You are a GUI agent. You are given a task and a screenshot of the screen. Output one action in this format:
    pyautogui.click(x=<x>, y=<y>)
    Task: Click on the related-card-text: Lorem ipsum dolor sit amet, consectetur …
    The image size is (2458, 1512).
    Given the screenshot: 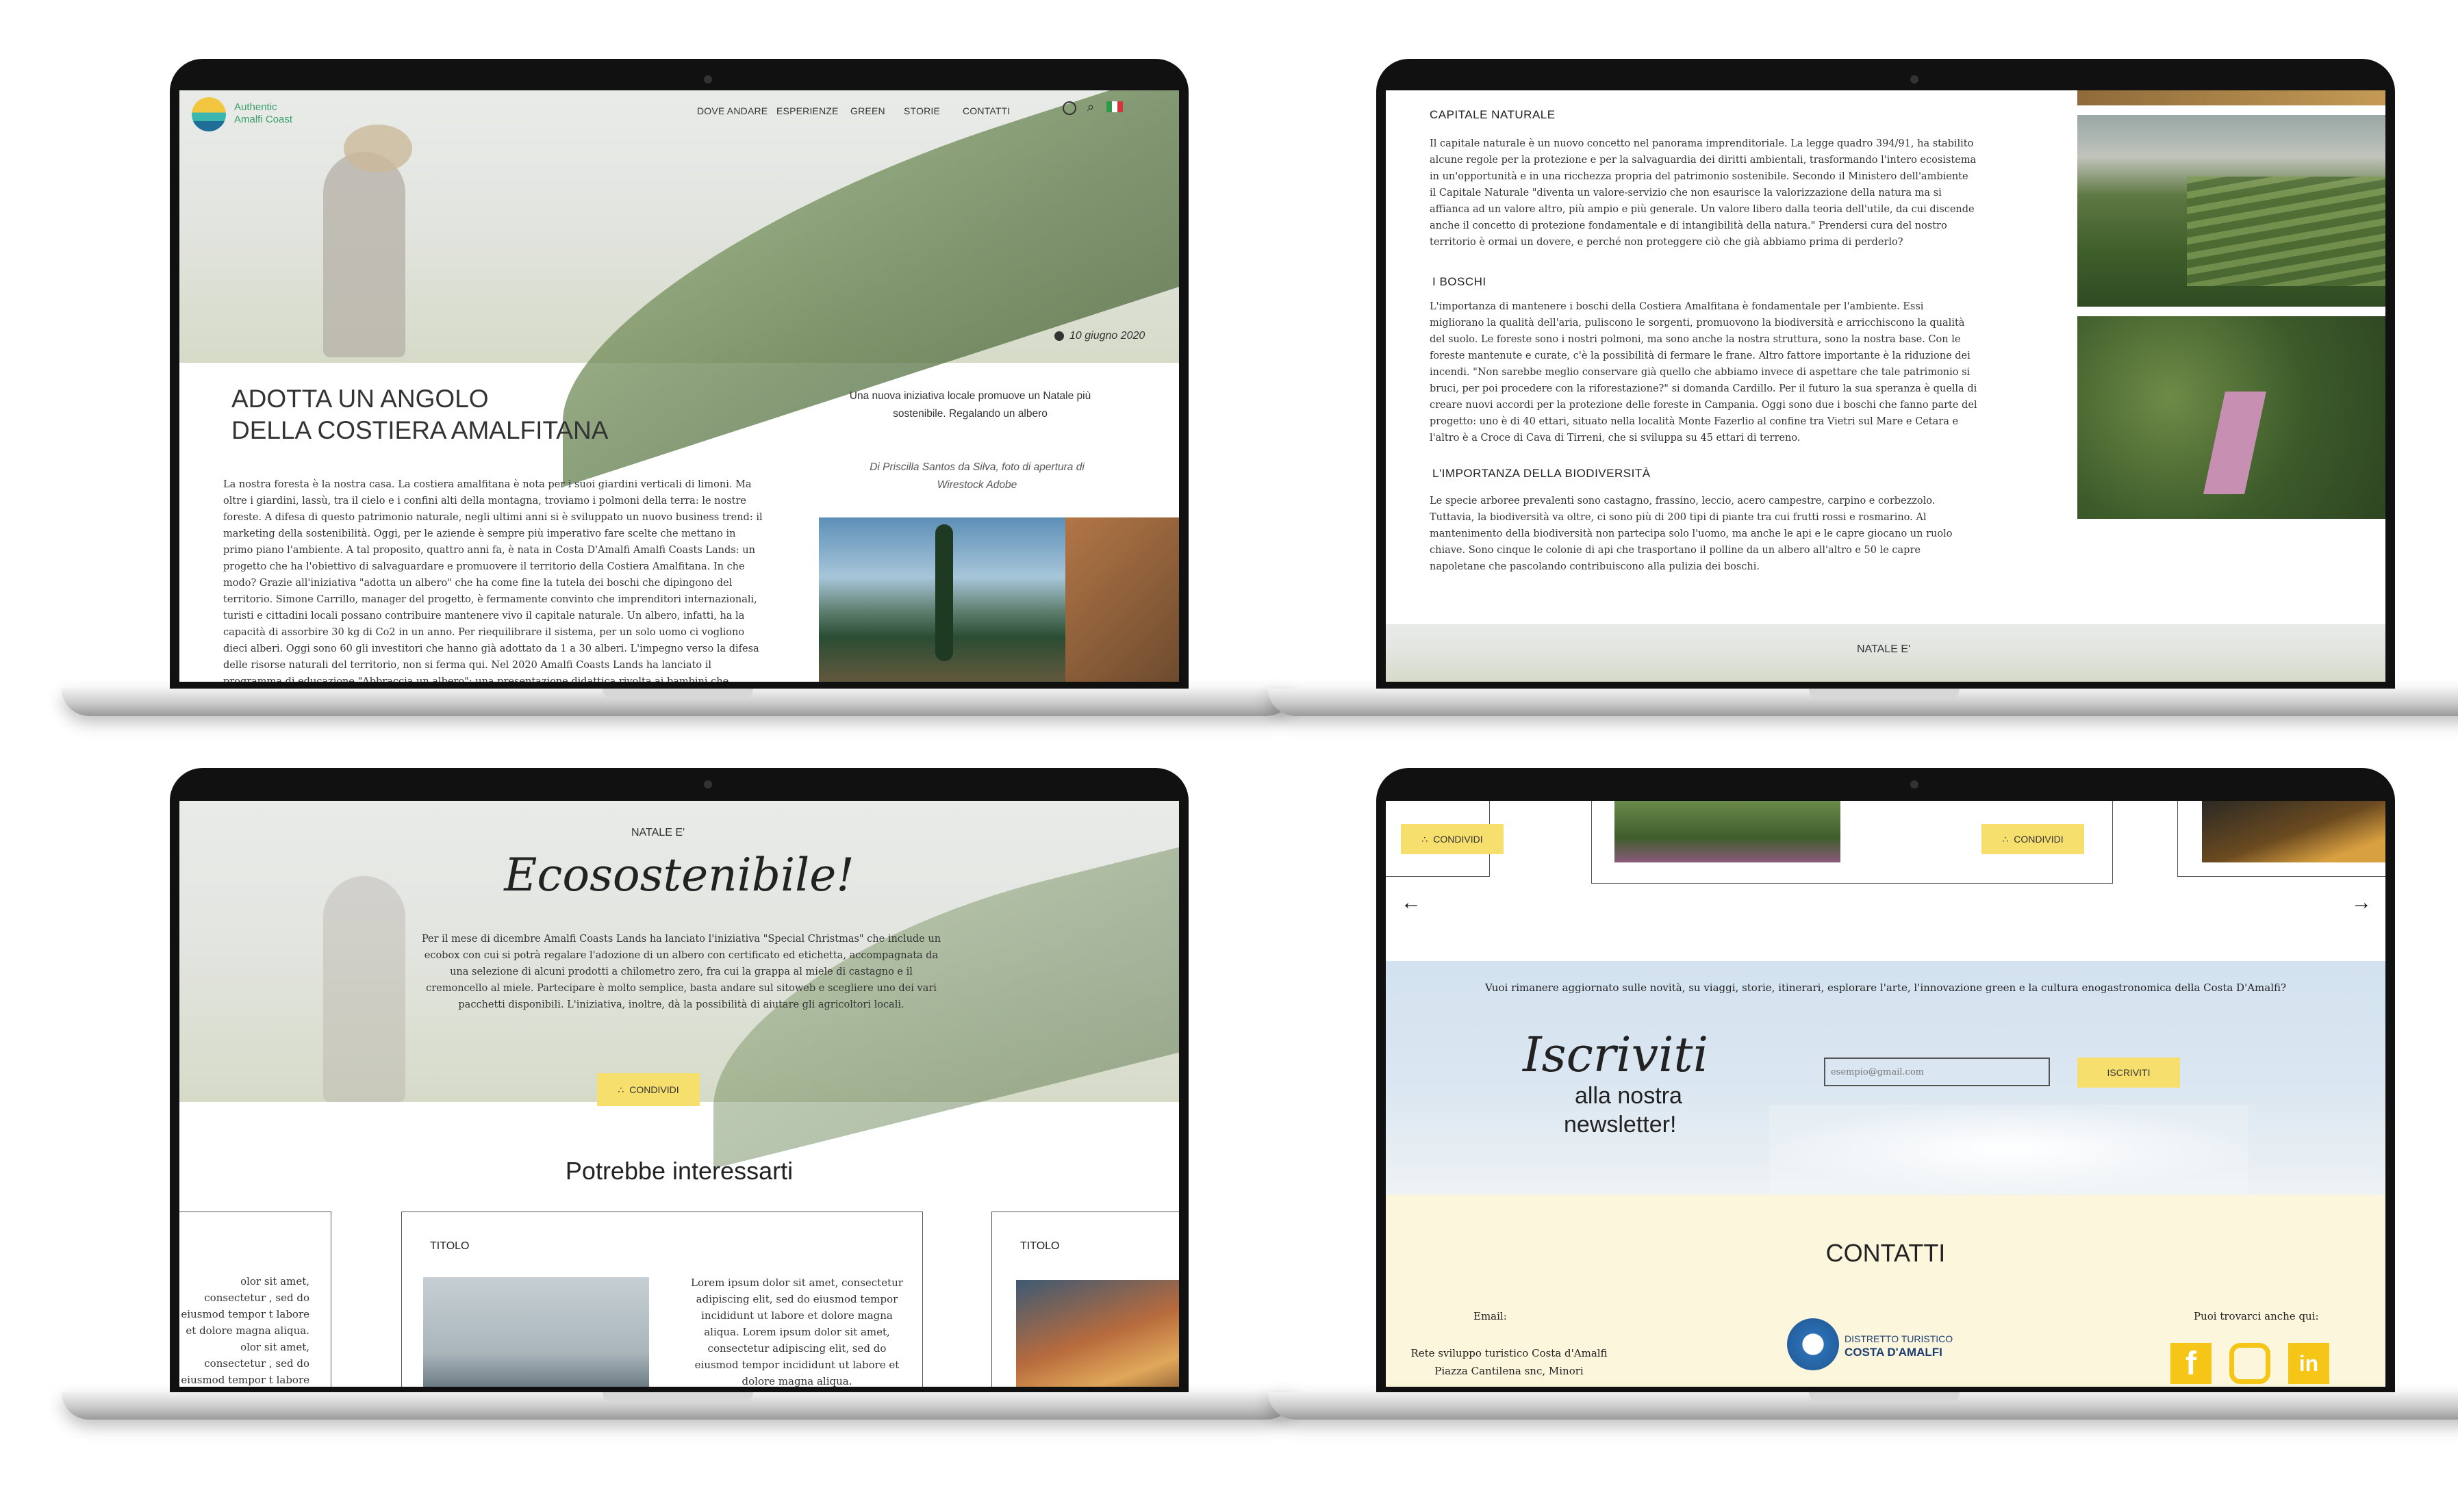 What is the action you would take?
    pyautogui.click(x=797, y=1332)
    